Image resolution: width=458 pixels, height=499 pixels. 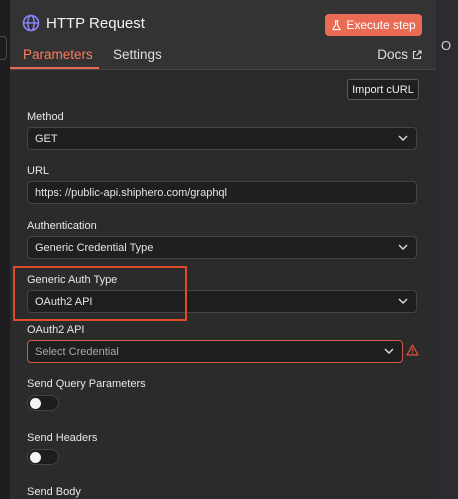 I want to click on execute-step-button: Execute step, so click(x=373, y=25).